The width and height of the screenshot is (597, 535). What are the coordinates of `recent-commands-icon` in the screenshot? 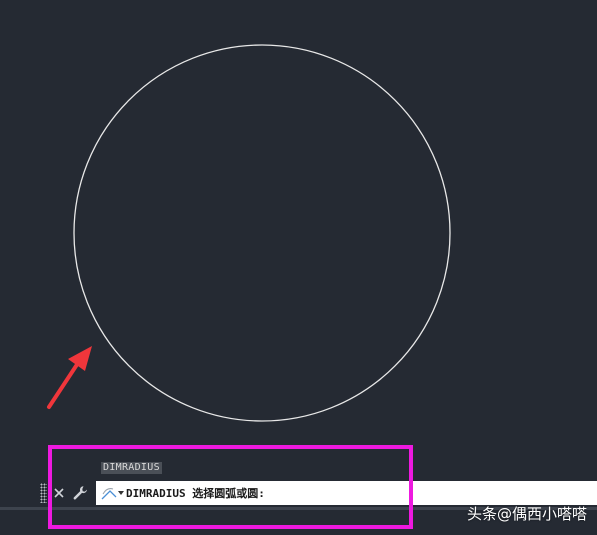 It's located at (112, 494).